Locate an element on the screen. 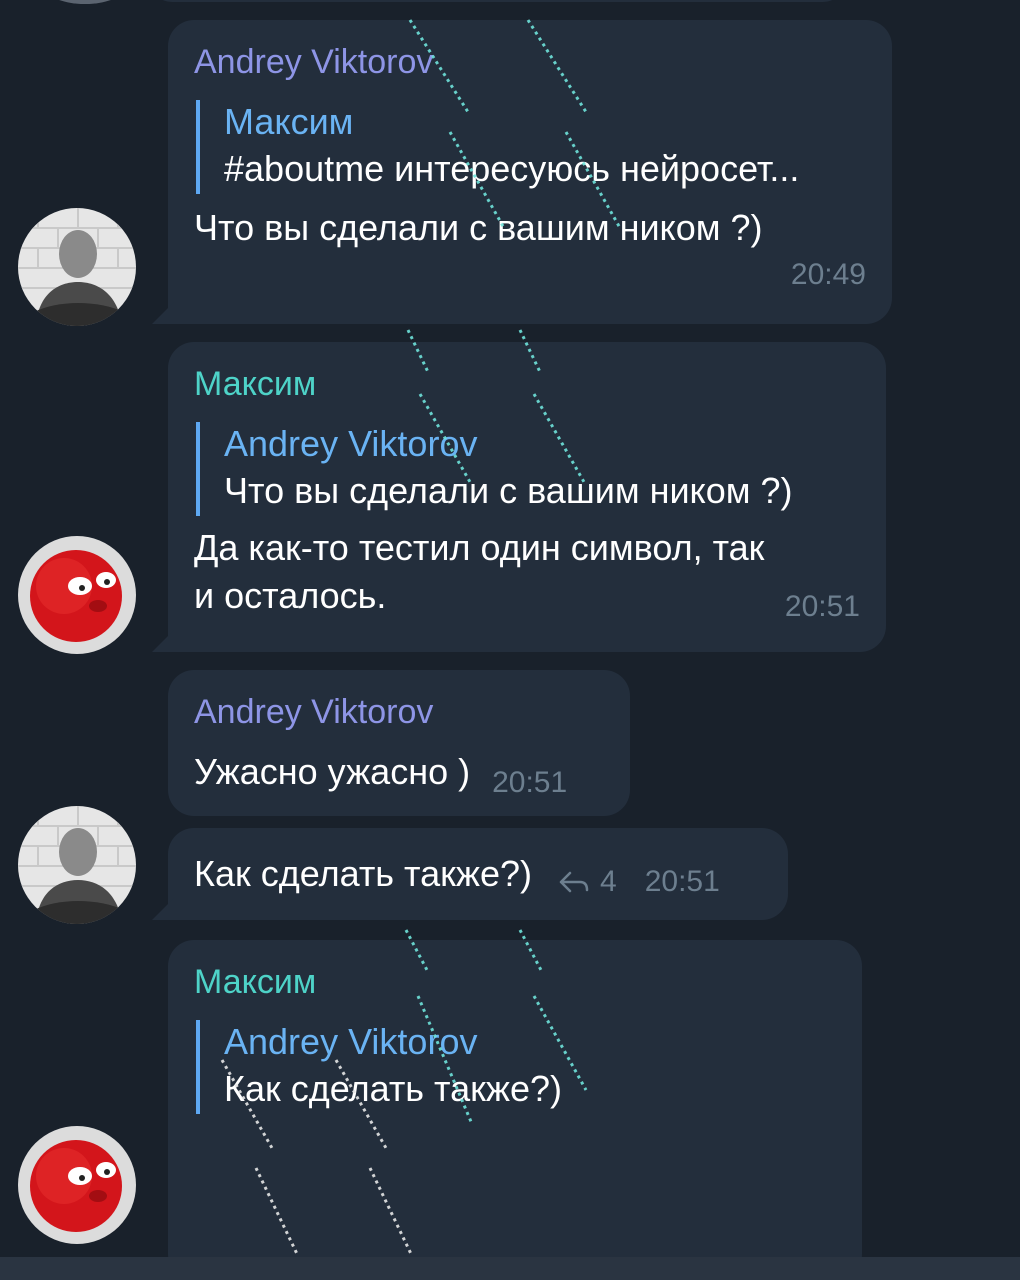 This screenshot has height=1280, width=1020. message-text: Ужасно ужасно ) 20:51 is located at coordinates (399, 772).